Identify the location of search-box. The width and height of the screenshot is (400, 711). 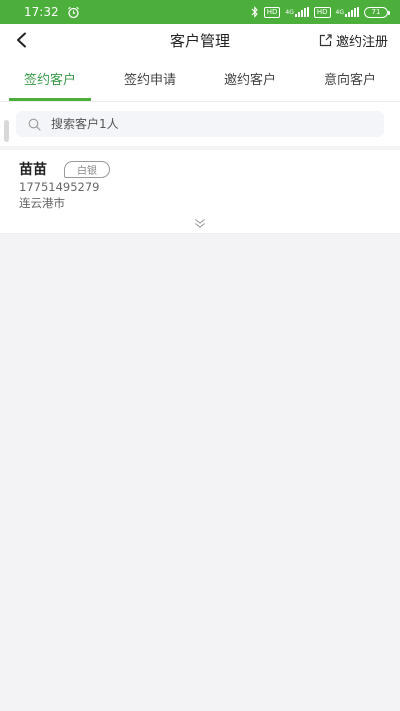
(200, 124).